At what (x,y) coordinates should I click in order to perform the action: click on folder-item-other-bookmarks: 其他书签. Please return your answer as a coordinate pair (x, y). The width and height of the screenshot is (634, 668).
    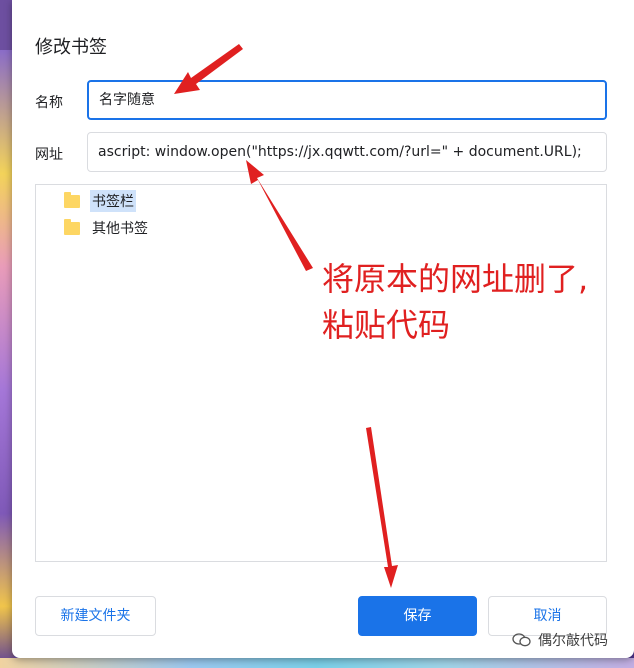
    Looking at the image, I should click on (107, 228).